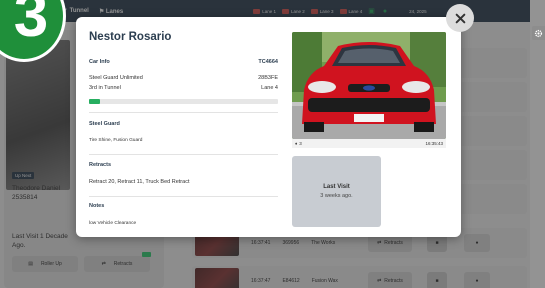  Describe the element at coordinates (97, 206) in the screenshot. I see `notes-label: Notes` at that location.